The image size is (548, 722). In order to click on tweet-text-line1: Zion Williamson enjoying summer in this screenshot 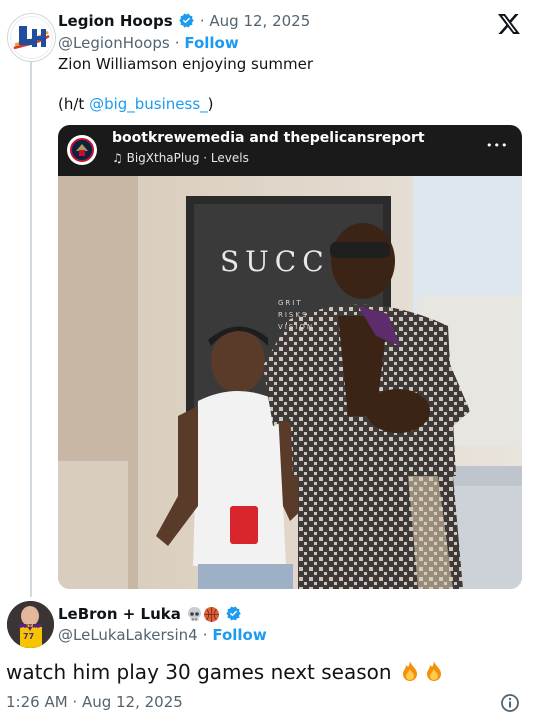, I will do `click(185, 64)`.